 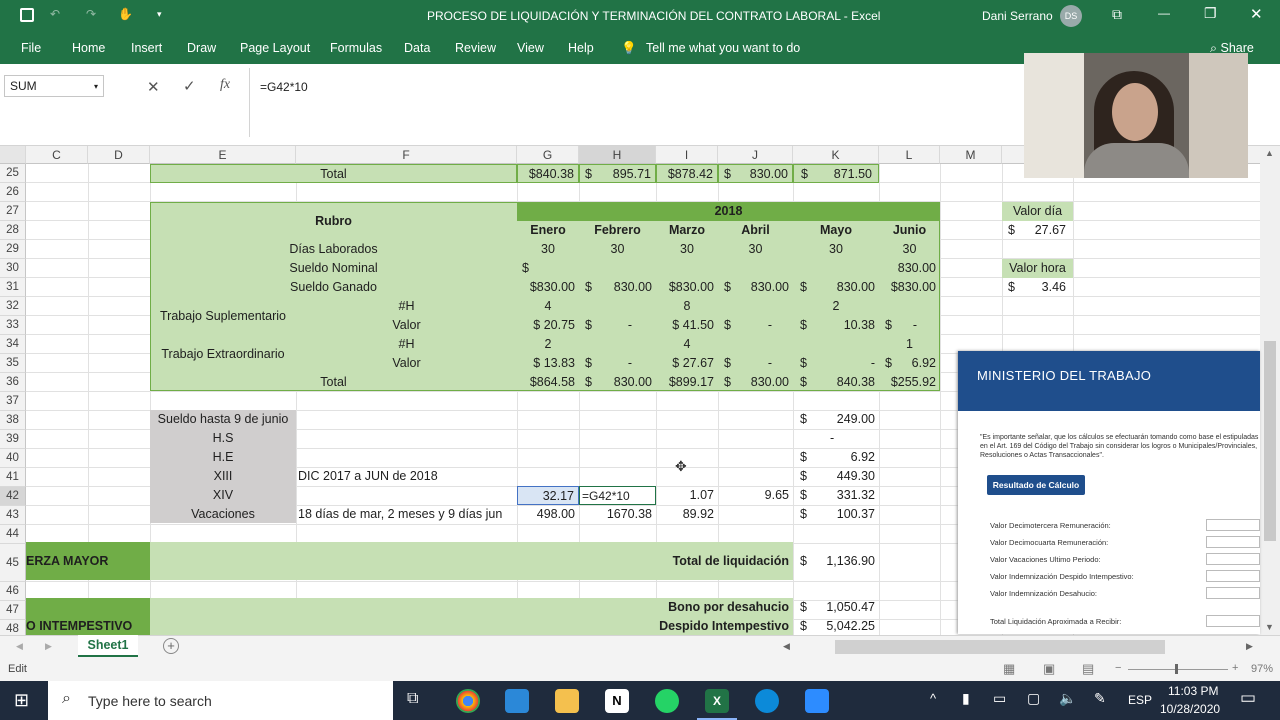 I want to click on close-icon: ✕, so click(x=1256, y=14).